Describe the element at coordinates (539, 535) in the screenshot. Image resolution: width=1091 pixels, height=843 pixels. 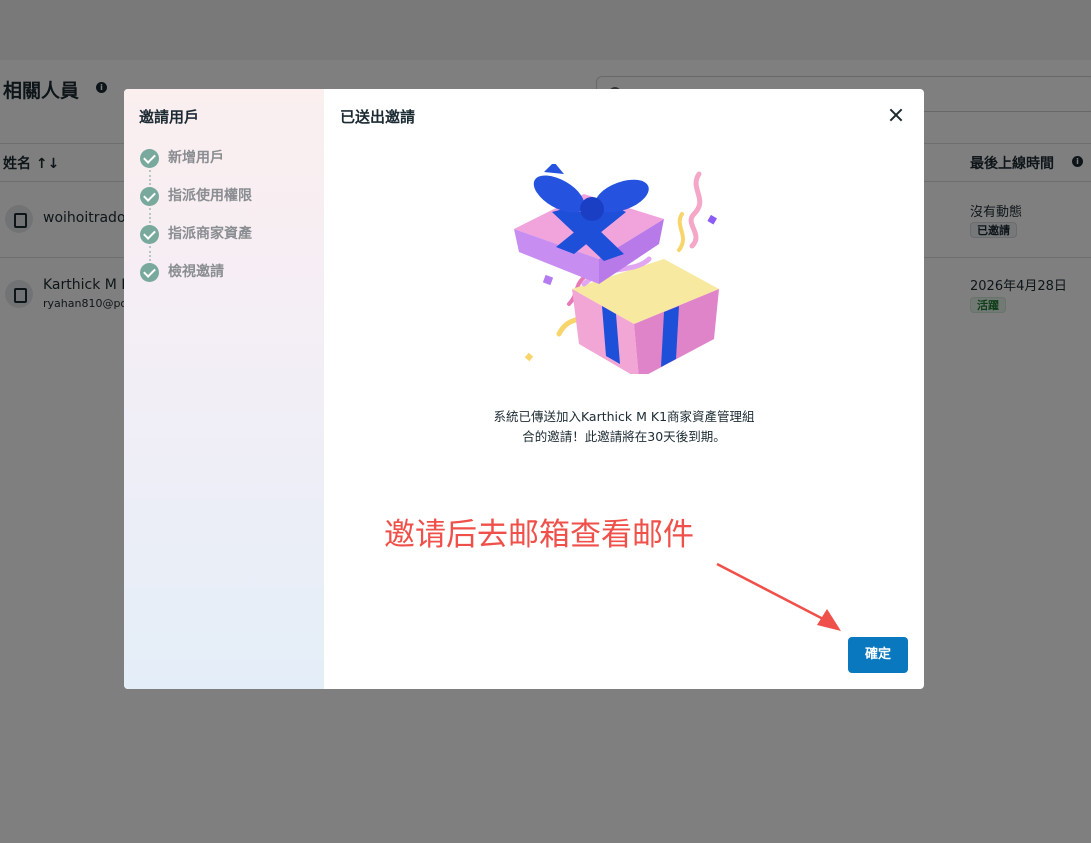
I see `annotation-text: 邀请后去邮箱查看邮件` at that location.